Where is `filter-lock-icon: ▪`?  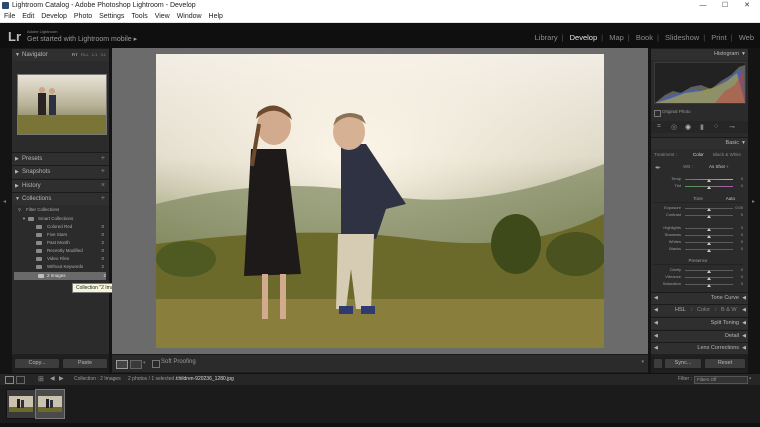
filter-lock-icon: ▪ is located at coordinates (750, 379).